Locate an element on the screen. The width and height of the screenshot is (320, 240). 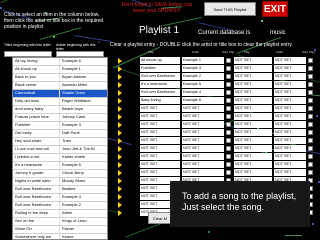
song-list-row: Roll over Beethoven Example 2 is located at coordinates (60, 206).